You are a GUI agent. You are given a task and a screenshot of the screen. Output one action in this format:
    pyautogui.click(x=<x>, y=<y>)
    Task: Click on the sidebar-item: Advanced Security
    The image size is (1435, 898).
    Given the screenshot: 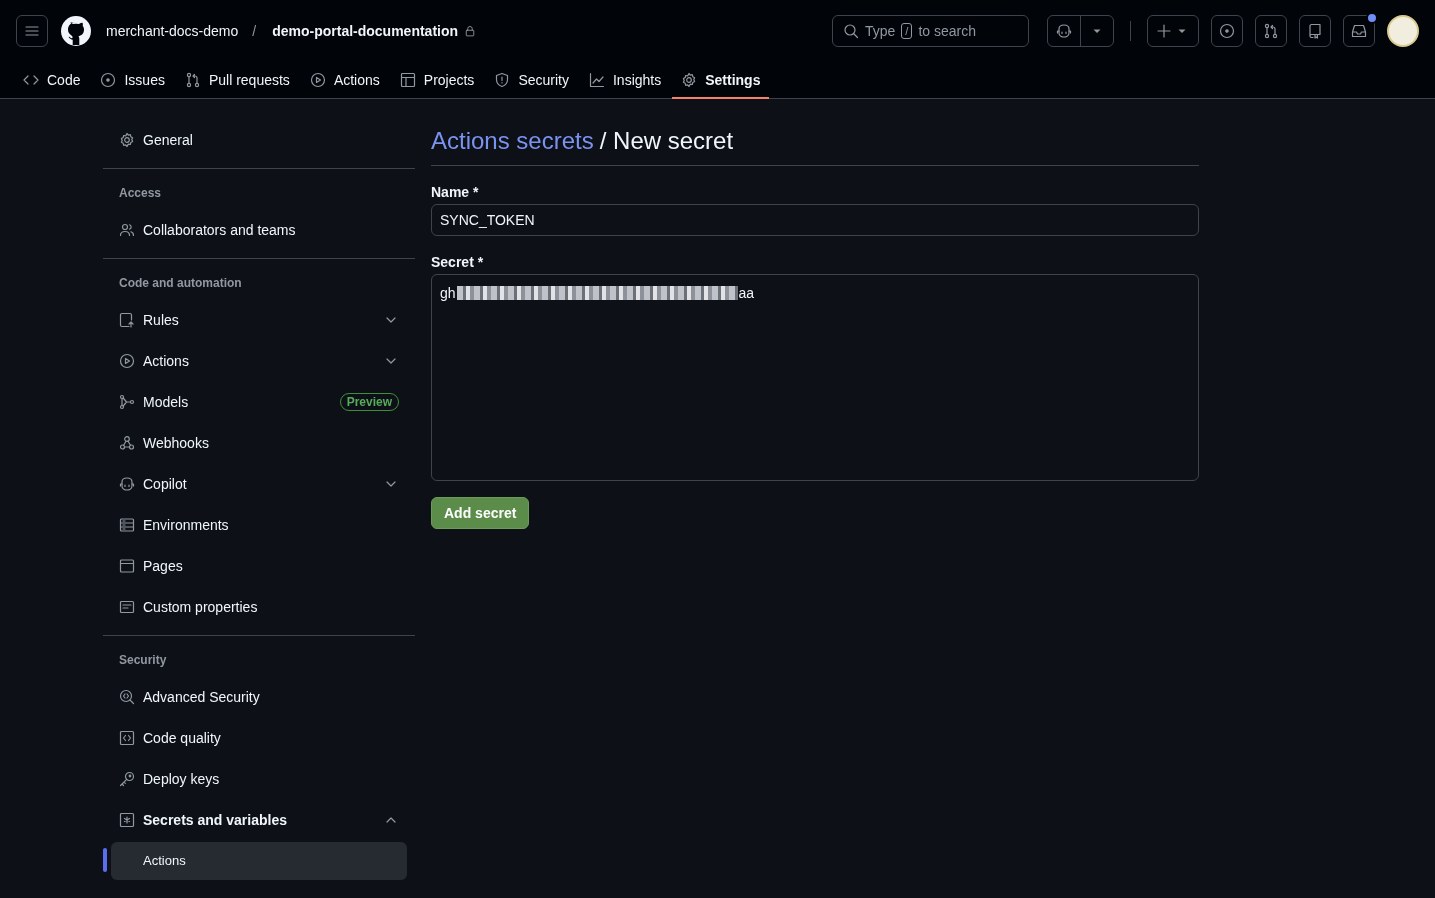 What is the action you would take?
    pyautogui.click(x=259, y=696)
    